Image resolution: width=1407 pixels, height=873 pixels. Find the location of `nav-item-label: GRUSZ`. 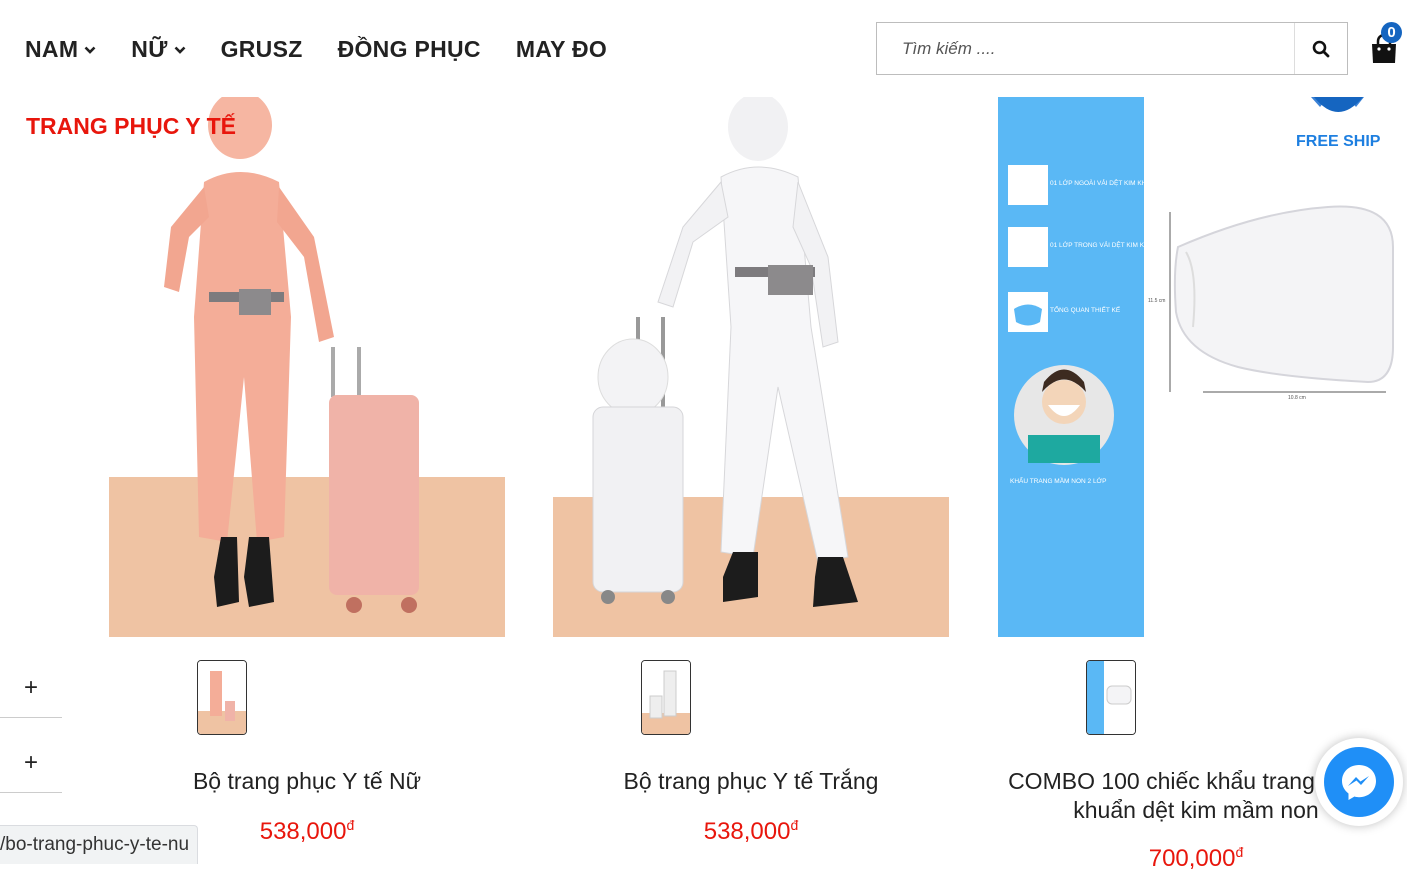

nav-item-label: GRUSZ is located at coordinates (261, 49).